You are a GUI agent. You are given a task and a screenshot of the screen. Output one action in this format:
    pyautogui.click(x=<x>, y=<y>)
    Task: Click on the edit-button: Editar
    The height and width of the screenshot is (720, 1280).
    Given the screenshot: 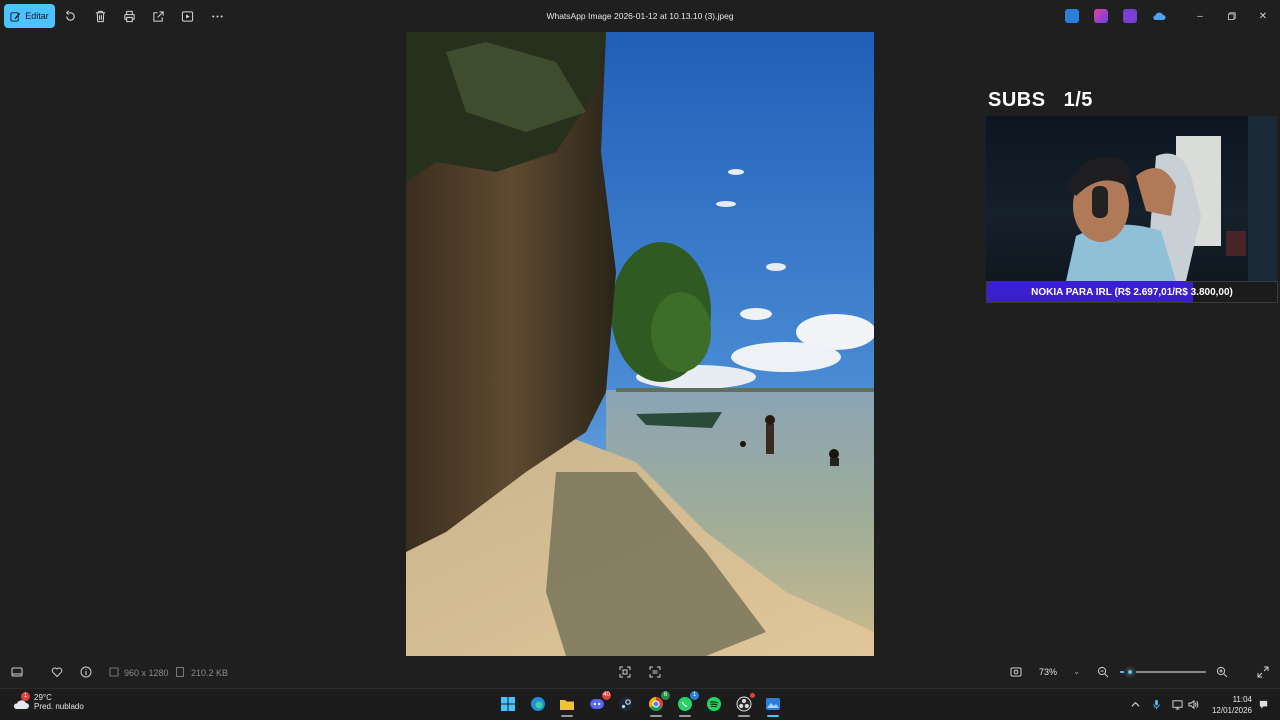 What is the action you would take?
    pyautogui.click(x=29, y=16)
    